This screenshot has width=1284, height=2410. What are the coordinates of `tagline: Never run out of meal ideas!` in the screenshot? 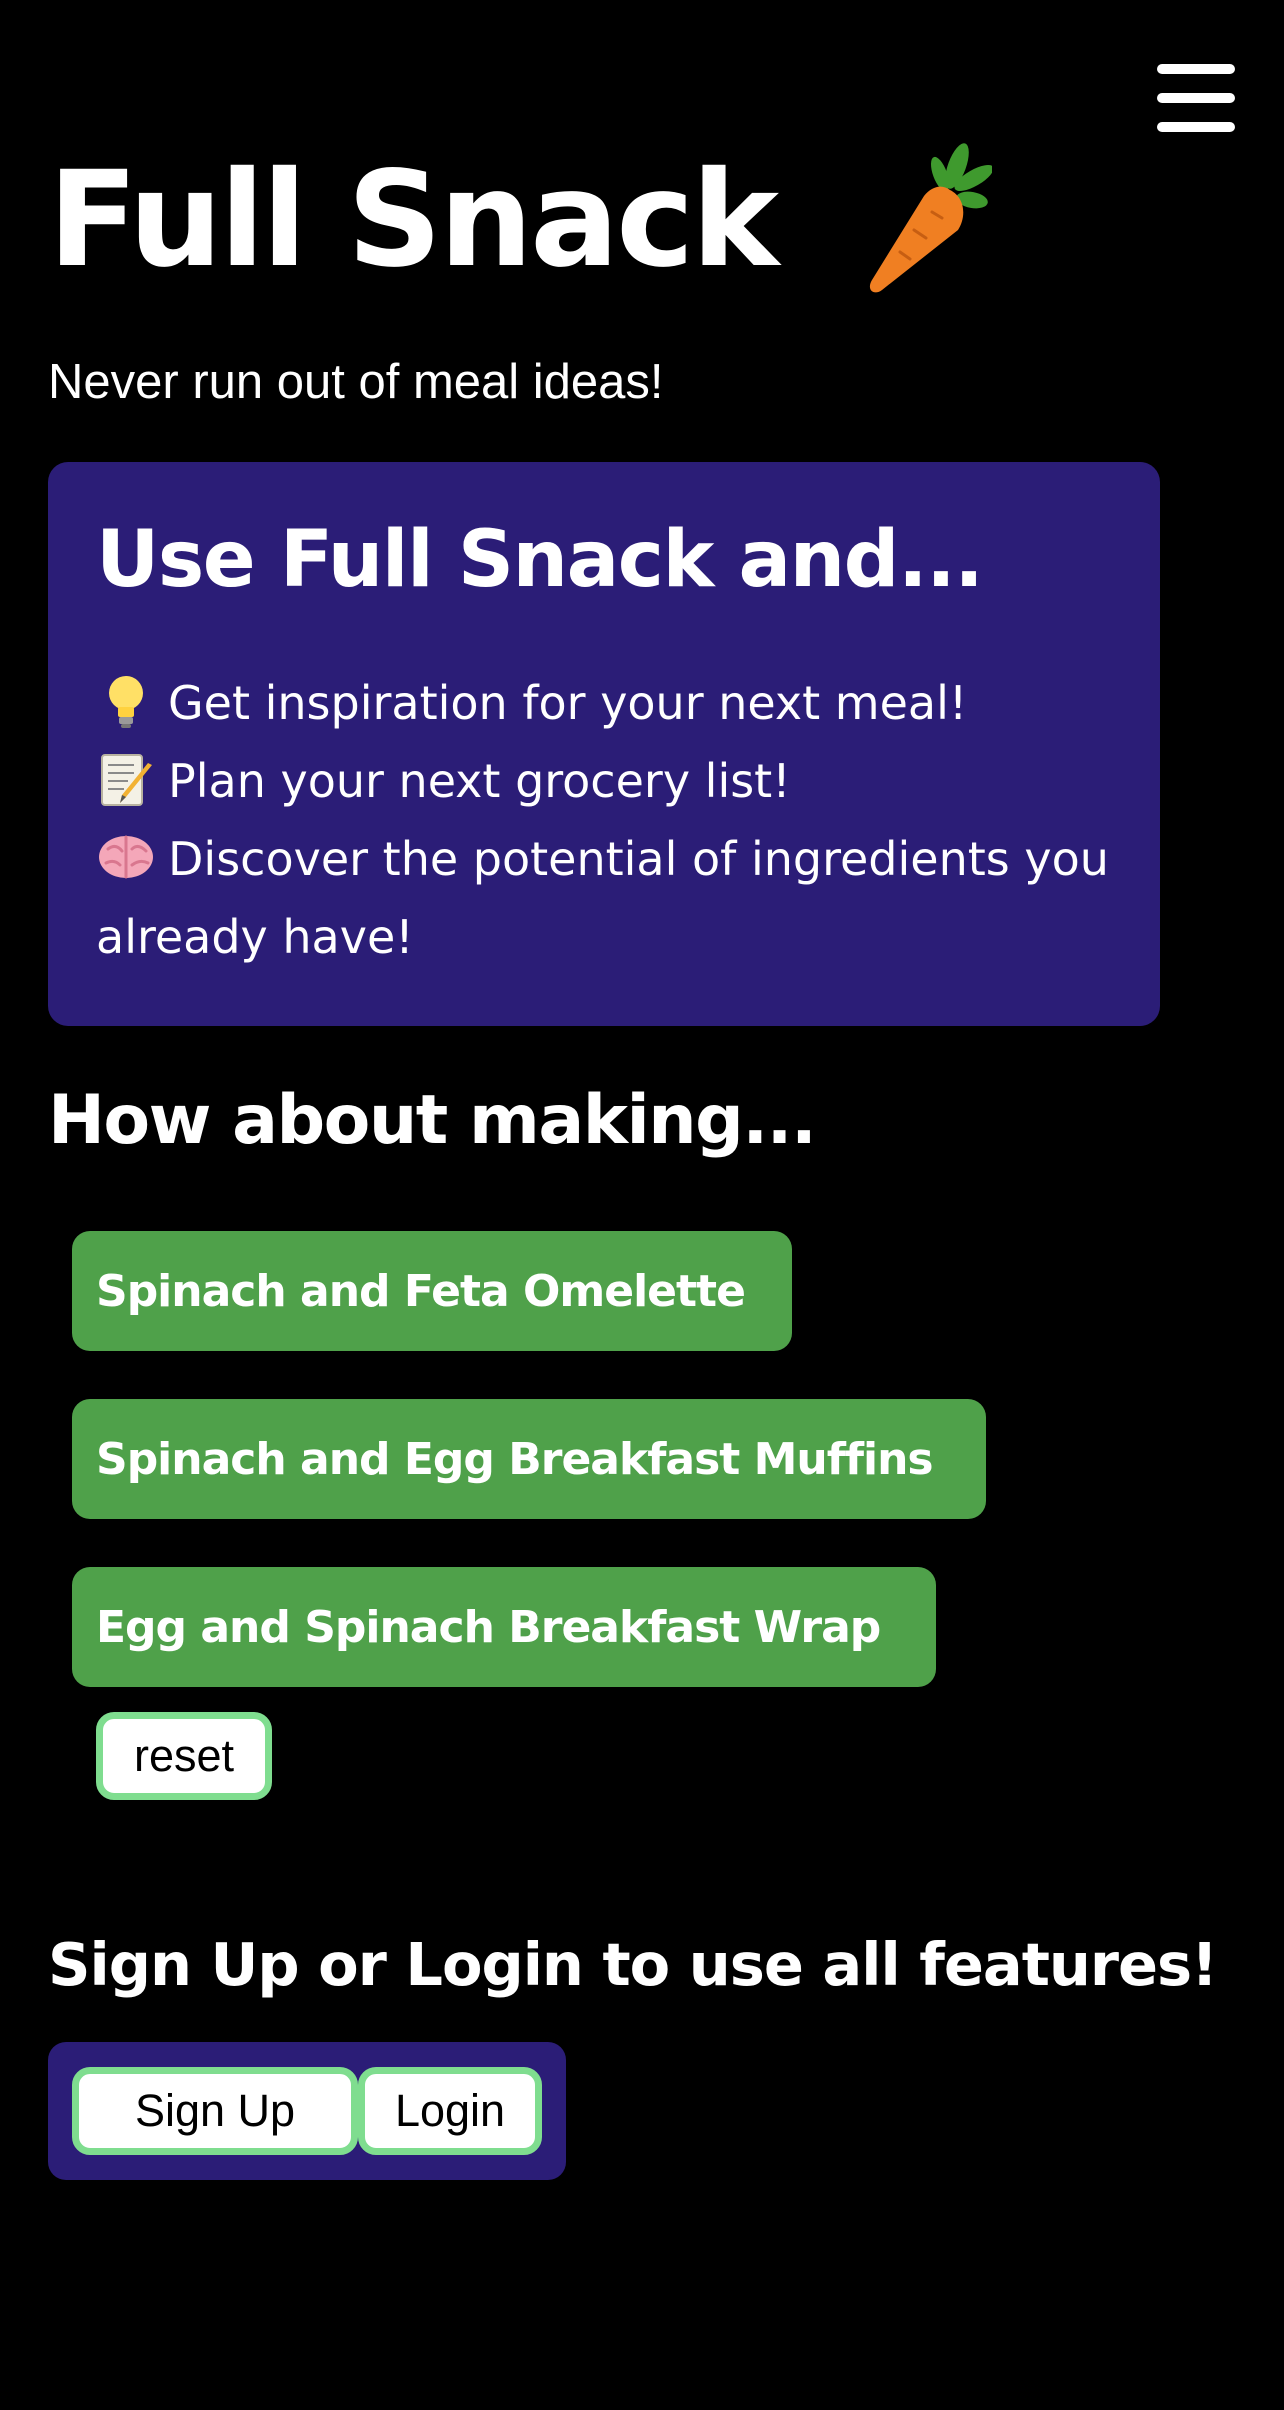 It's located at (356, 382).